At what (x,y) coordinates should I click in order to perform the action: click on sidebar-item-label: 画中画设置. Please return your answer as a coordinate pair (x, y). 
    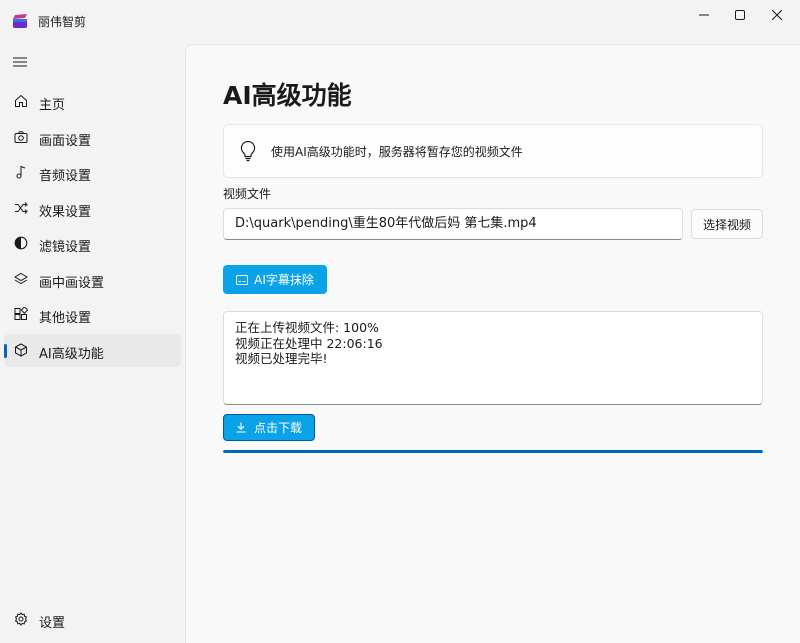
    Looking at the image, I should click on (72, 283).